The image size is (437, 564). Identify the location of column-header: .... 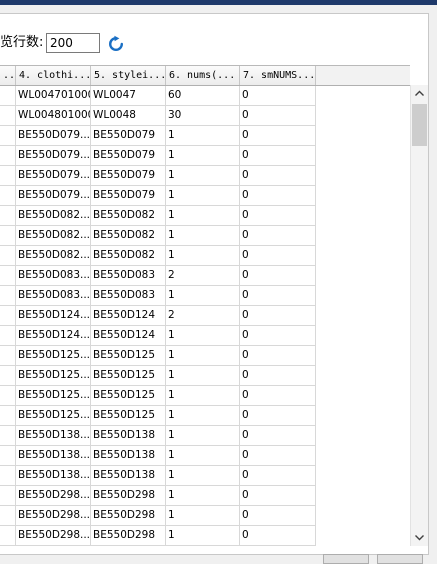
(8, 75).